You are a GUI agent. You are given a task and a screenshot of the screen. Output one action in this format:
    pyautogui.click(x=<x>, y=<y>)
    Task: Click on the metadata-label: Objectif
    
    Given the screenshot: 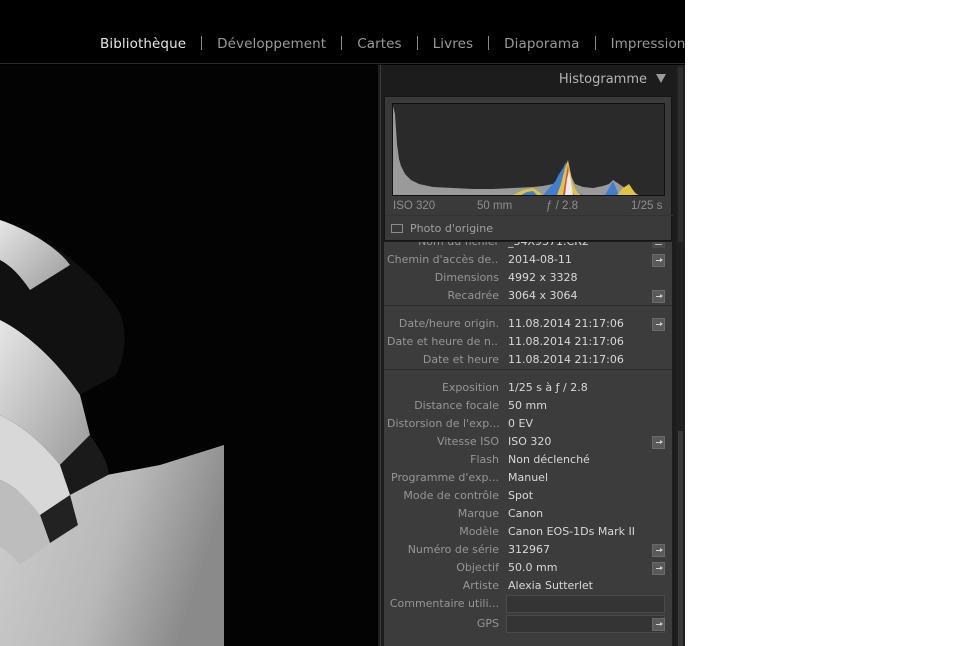 What is the action you would take?
    pyautogui.click(x=477, y=567)
    